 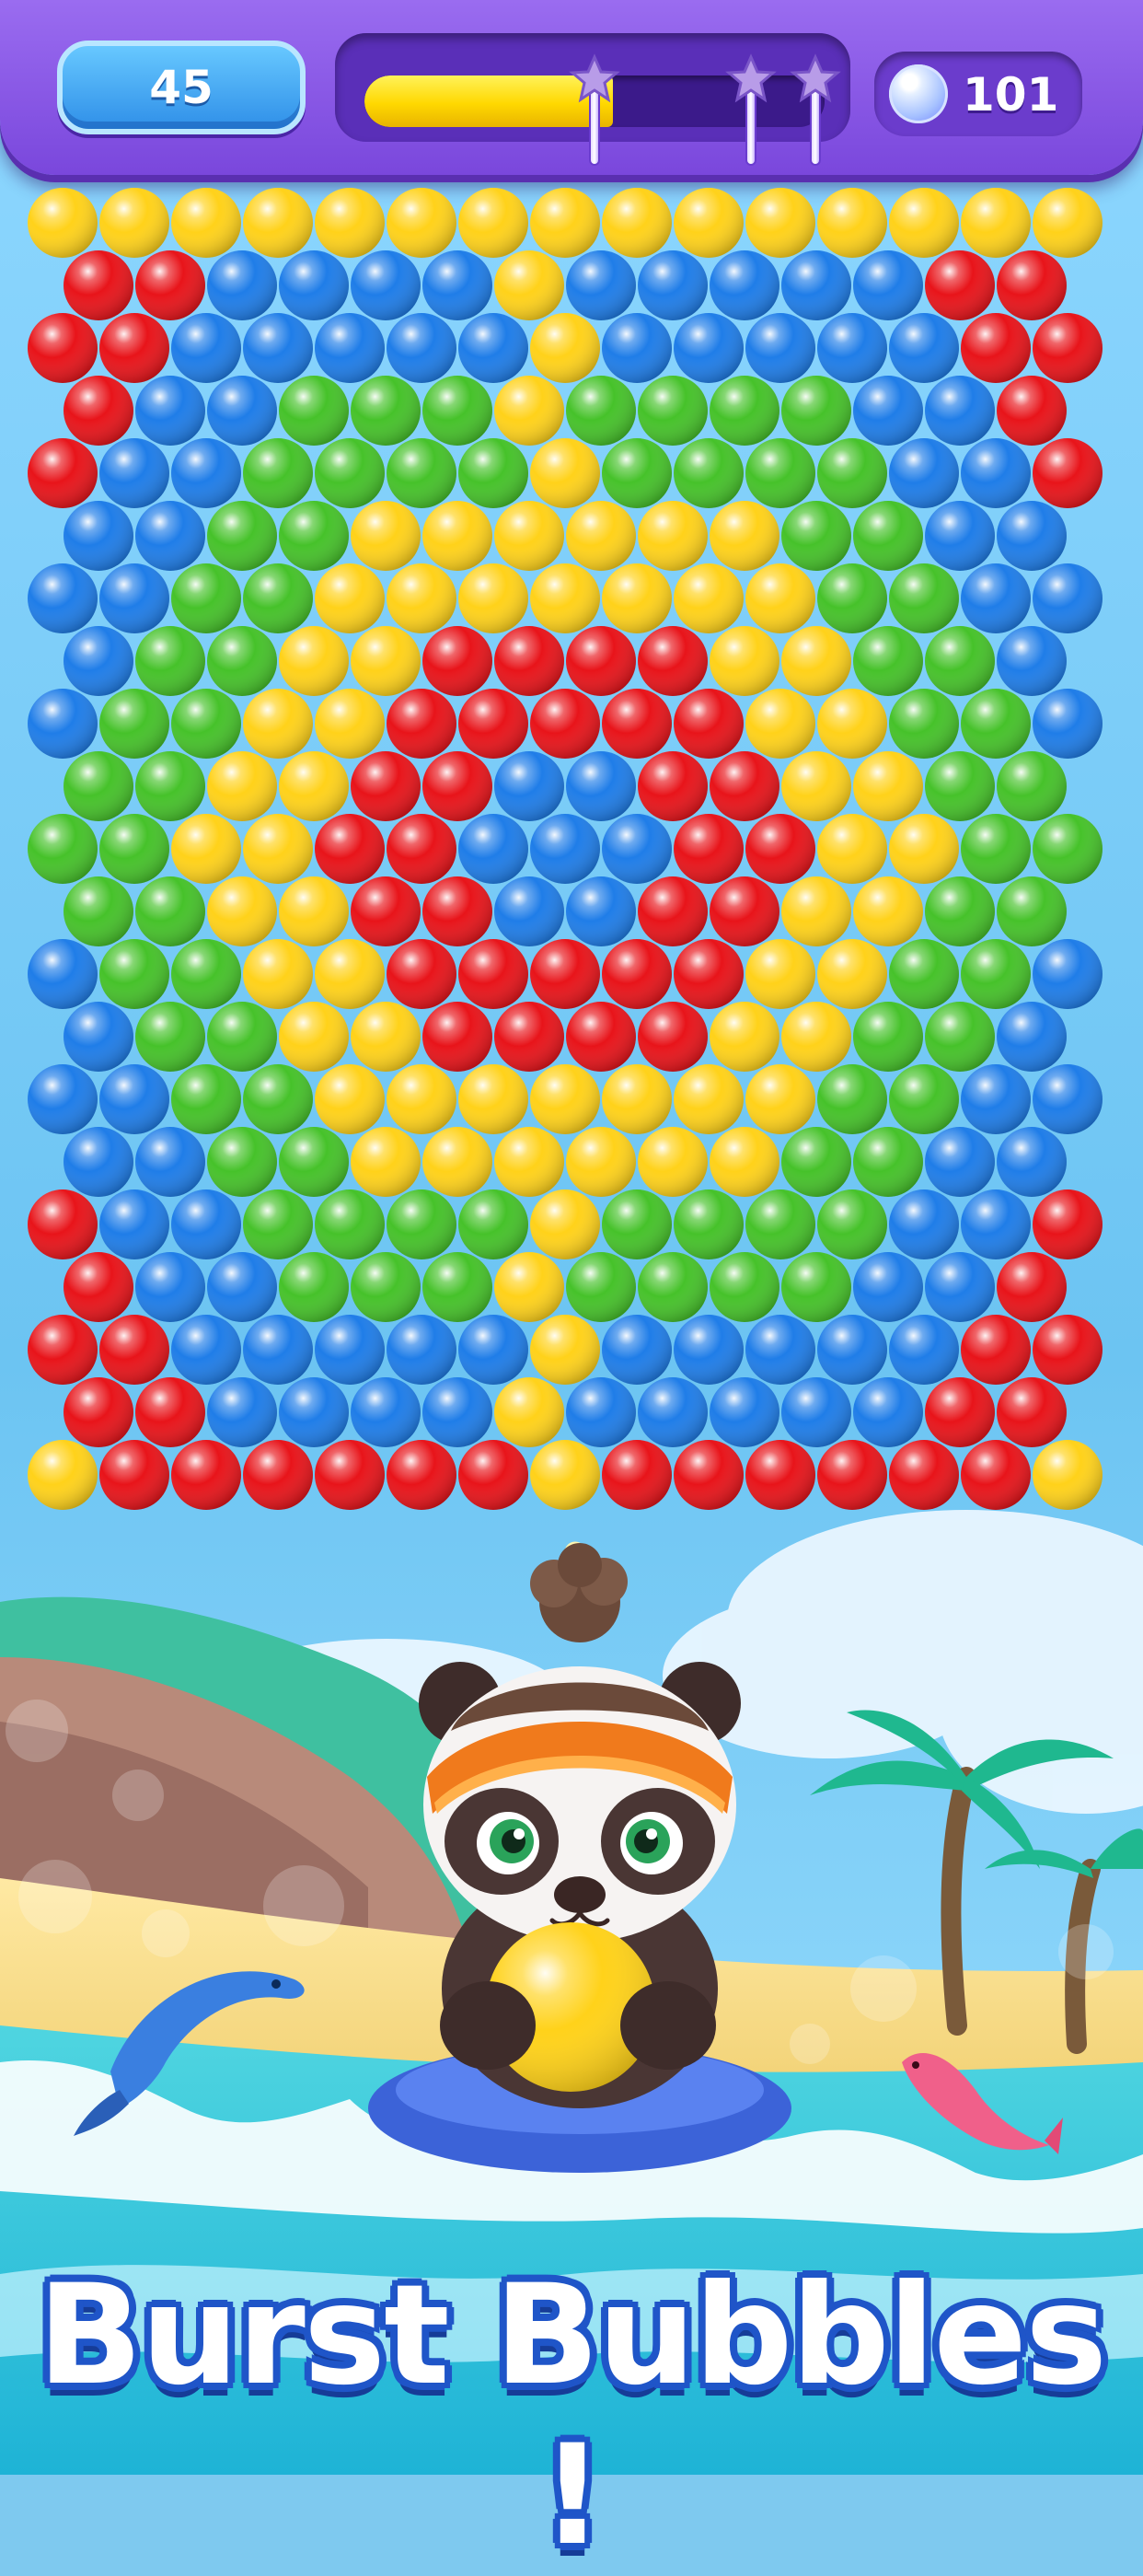 I want to click on panda-shooter, so click(x=580, y=1860).